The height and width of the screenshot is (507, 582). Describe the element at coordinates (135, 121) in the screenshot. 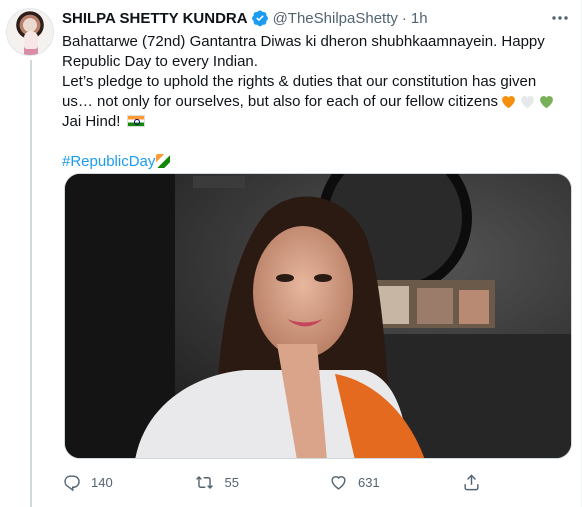

I see `india-flag-icon` at that location.